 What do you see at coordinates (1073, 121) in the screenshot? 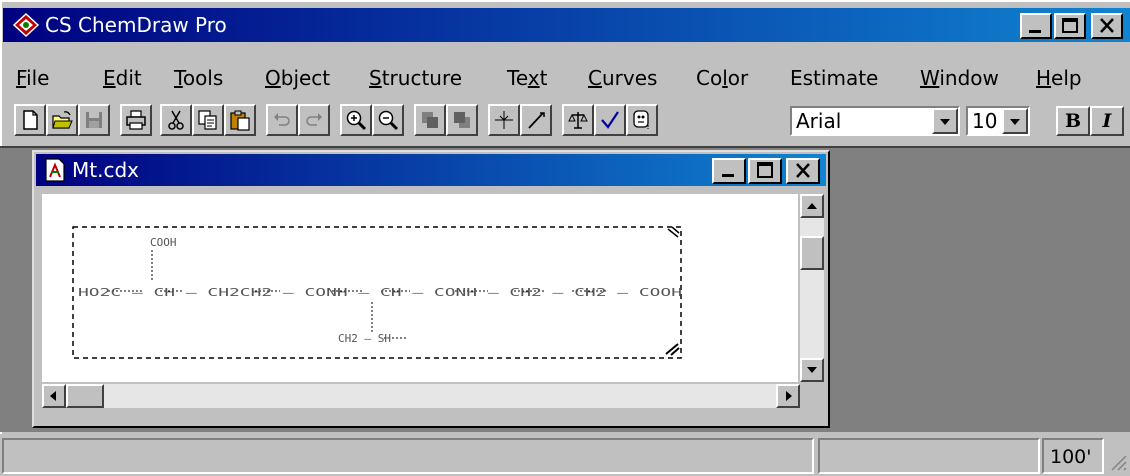
I see `bold-button: B` at bounding box center [1073, 121].